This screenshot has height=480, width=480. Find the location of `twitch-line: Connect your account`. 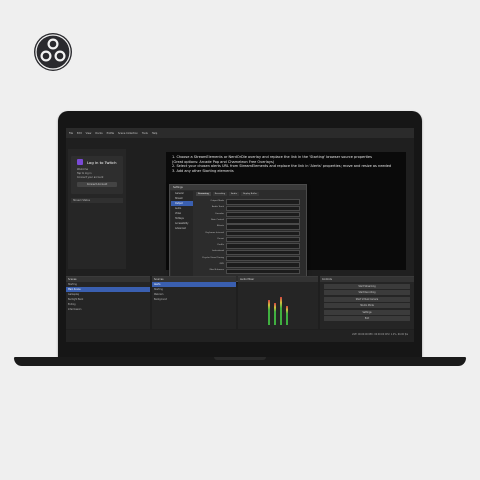

twitch-line: Connect your account is located at coordinates (90, 177).